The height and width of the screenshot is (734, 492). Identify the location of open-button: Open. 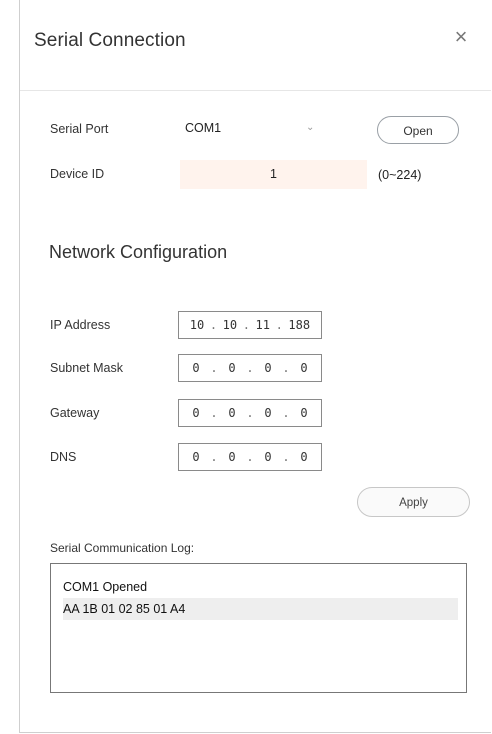
(418, 130).